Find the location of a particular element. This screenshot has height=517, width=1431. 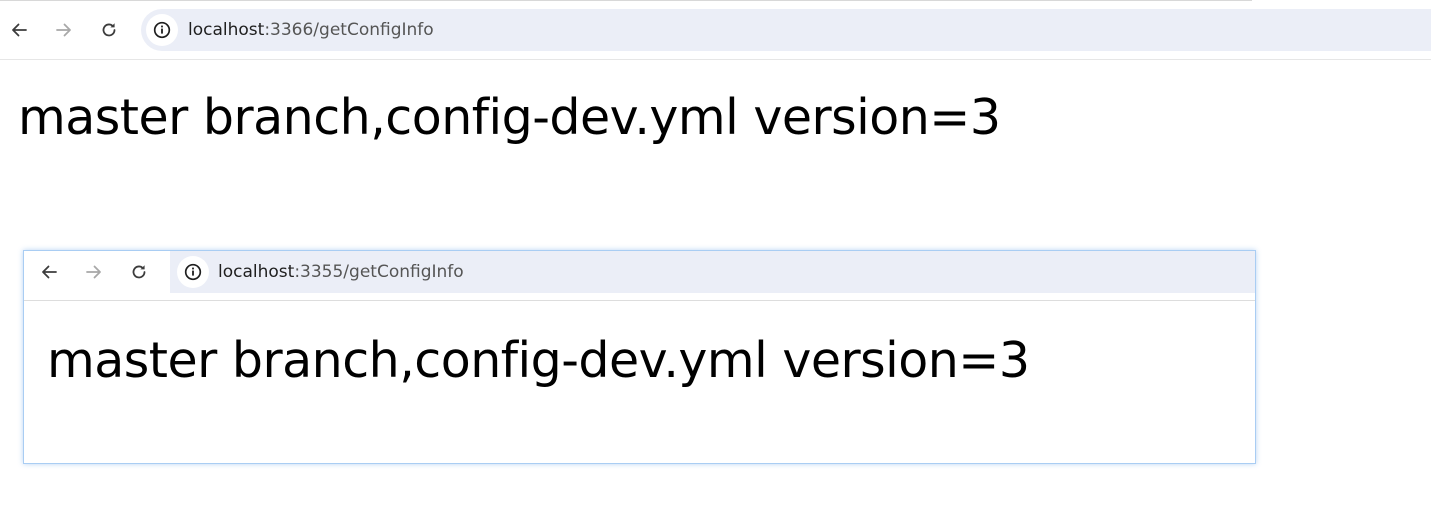

url-path: :3355/getConfigInfo is located at coordinates (379, 272).